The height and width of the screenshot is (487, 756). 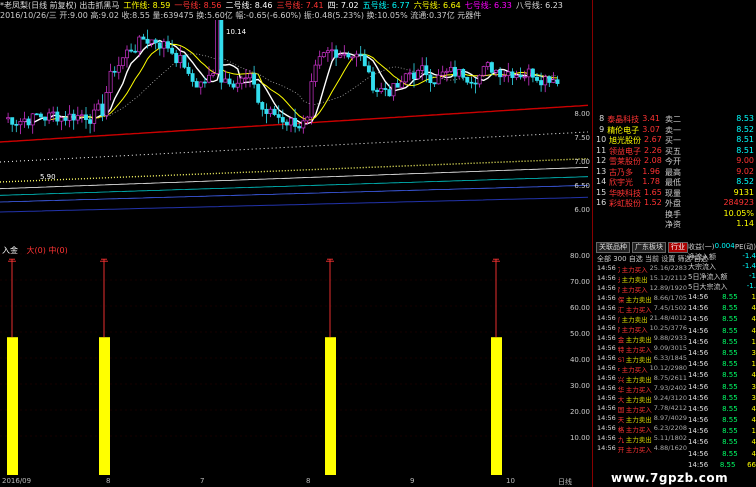 What do you see at coordinates (642, 379) in the screenshot?
I see `flow-row: 14:56兴民智通主力卖出8.75/2611` at bounding box center [642, 379].